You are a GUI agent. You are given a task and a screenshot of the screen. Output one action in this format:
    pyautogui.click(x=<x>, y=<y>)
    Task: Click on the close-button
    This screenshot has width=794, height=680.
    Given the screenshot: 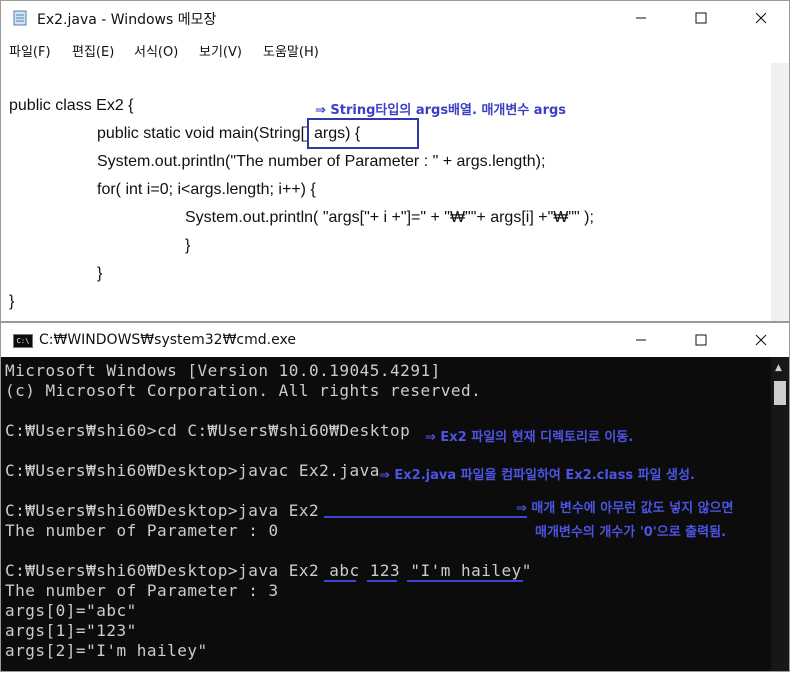 What is the action you would take?
    pyautogui.click(x=761, y=18)
    